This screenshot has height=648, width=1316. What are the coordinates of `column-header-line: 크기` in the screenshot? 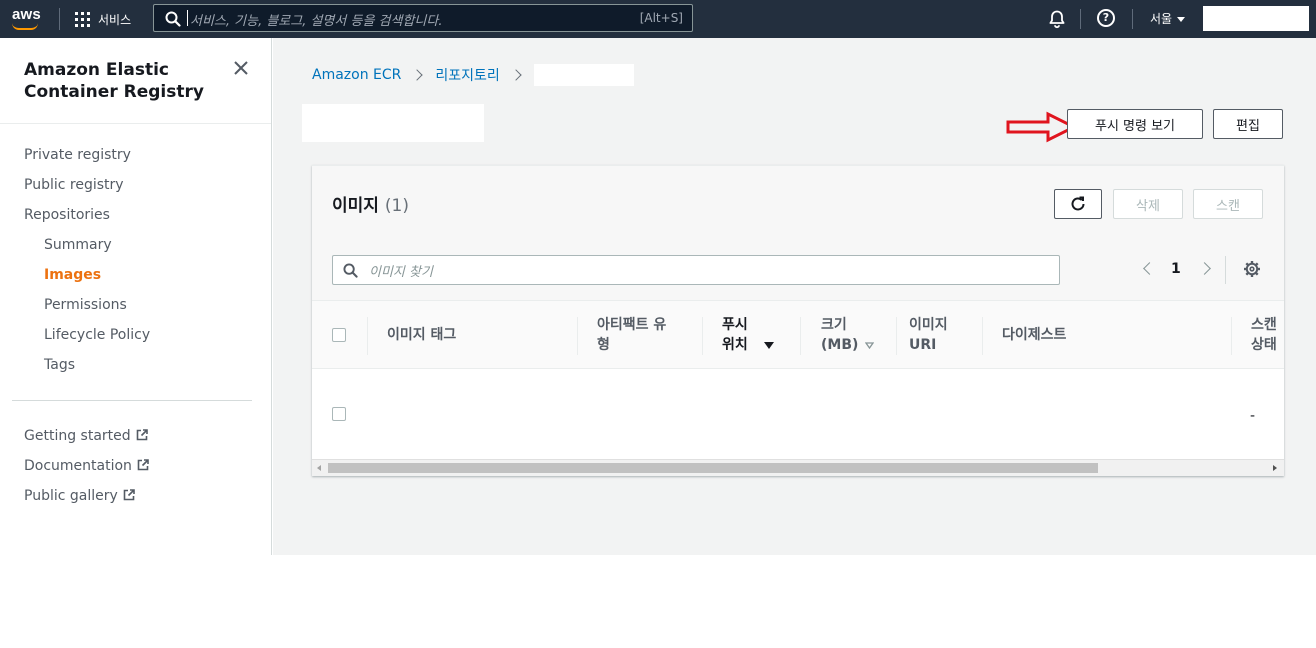 It's located at (834, 325).